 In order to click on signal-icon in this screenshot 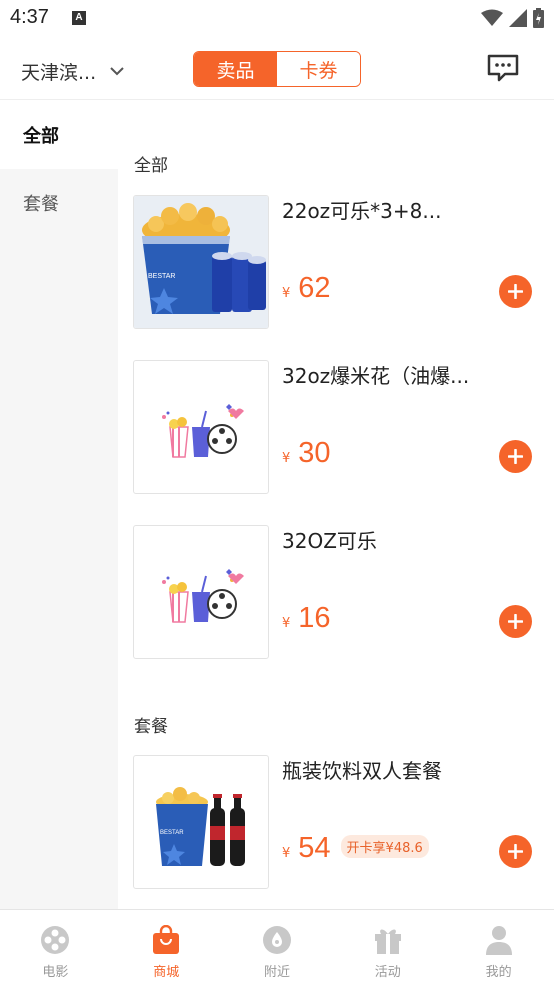, I will do `click(518, 18)`.